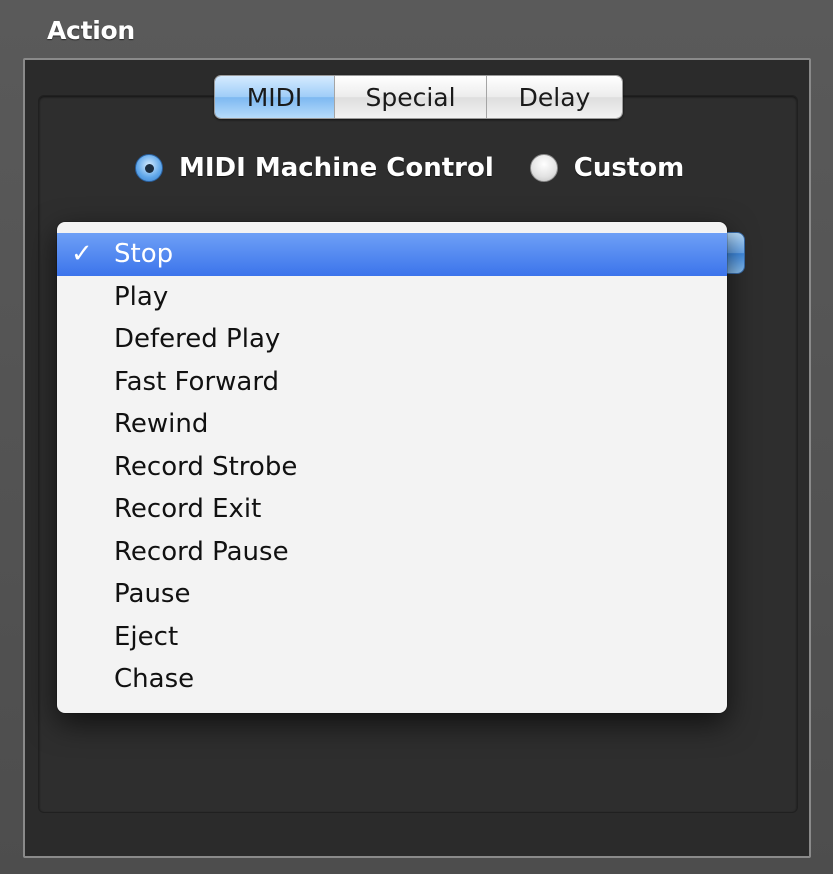  I want to click on menu-item-record-pause: Record Pause, so click(392, 552).